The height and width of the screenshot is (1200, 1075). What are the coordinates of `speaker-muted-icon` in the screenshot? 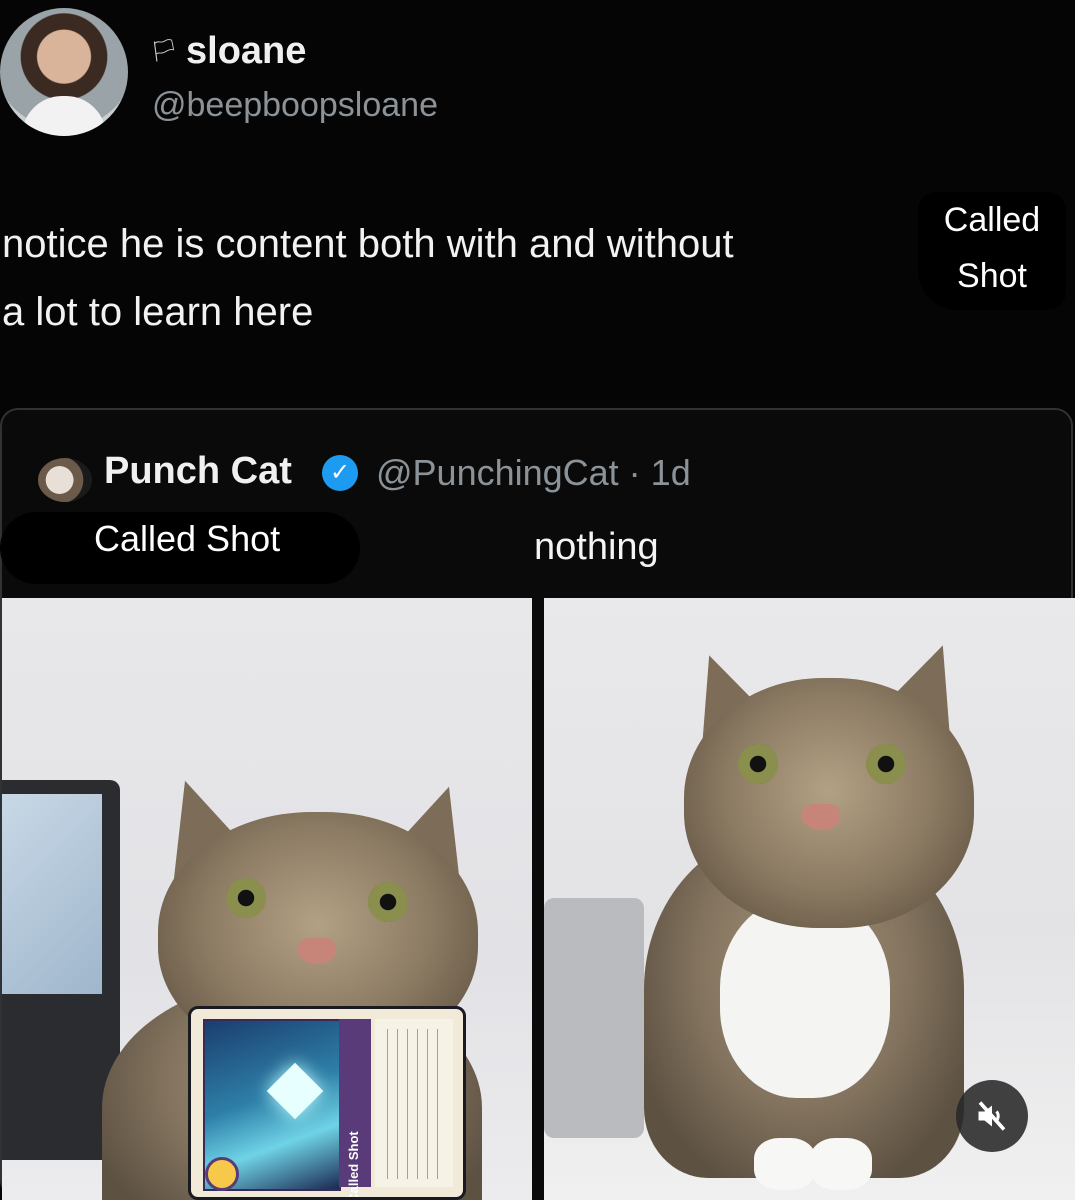 It's located at (992, 1116).